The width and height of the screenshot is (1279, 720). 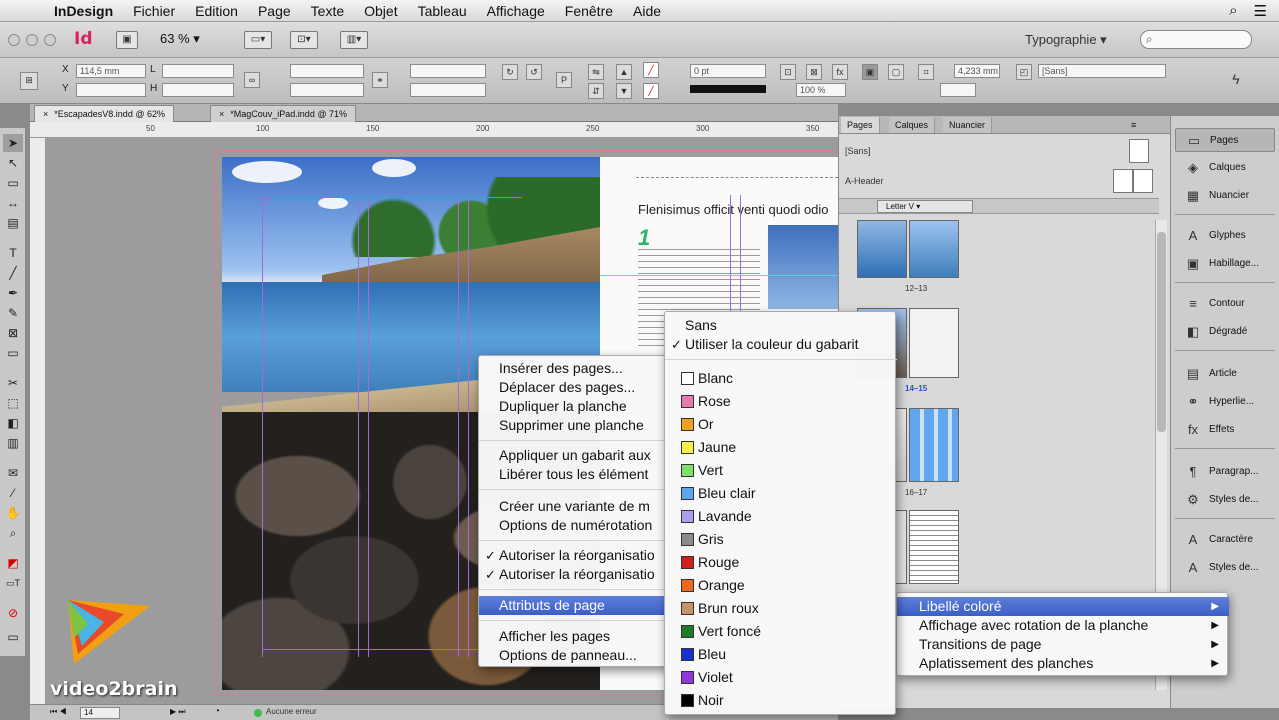 What do you see at coordinates (575, 555) in the screenshot?
I see `menu-item-autoriser-reorganisation-document: ✓ Autoriser la réorganisatio` at bounding box center [575, 555].